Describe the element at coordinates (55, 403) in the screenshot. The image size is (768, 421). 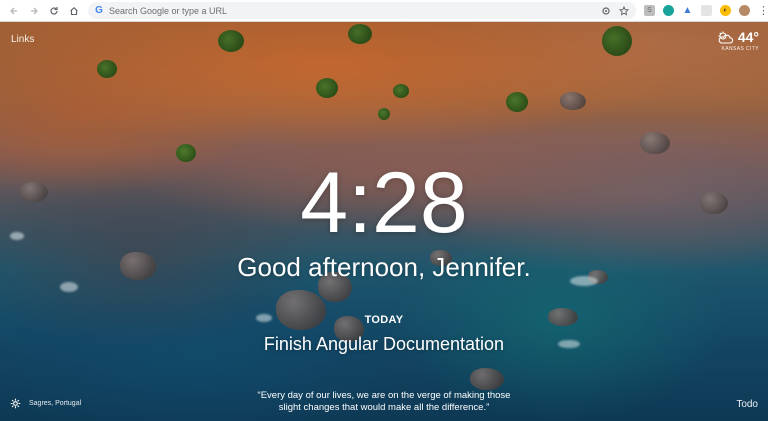
I see `photo-location: Sagres, Portugal` at that location.